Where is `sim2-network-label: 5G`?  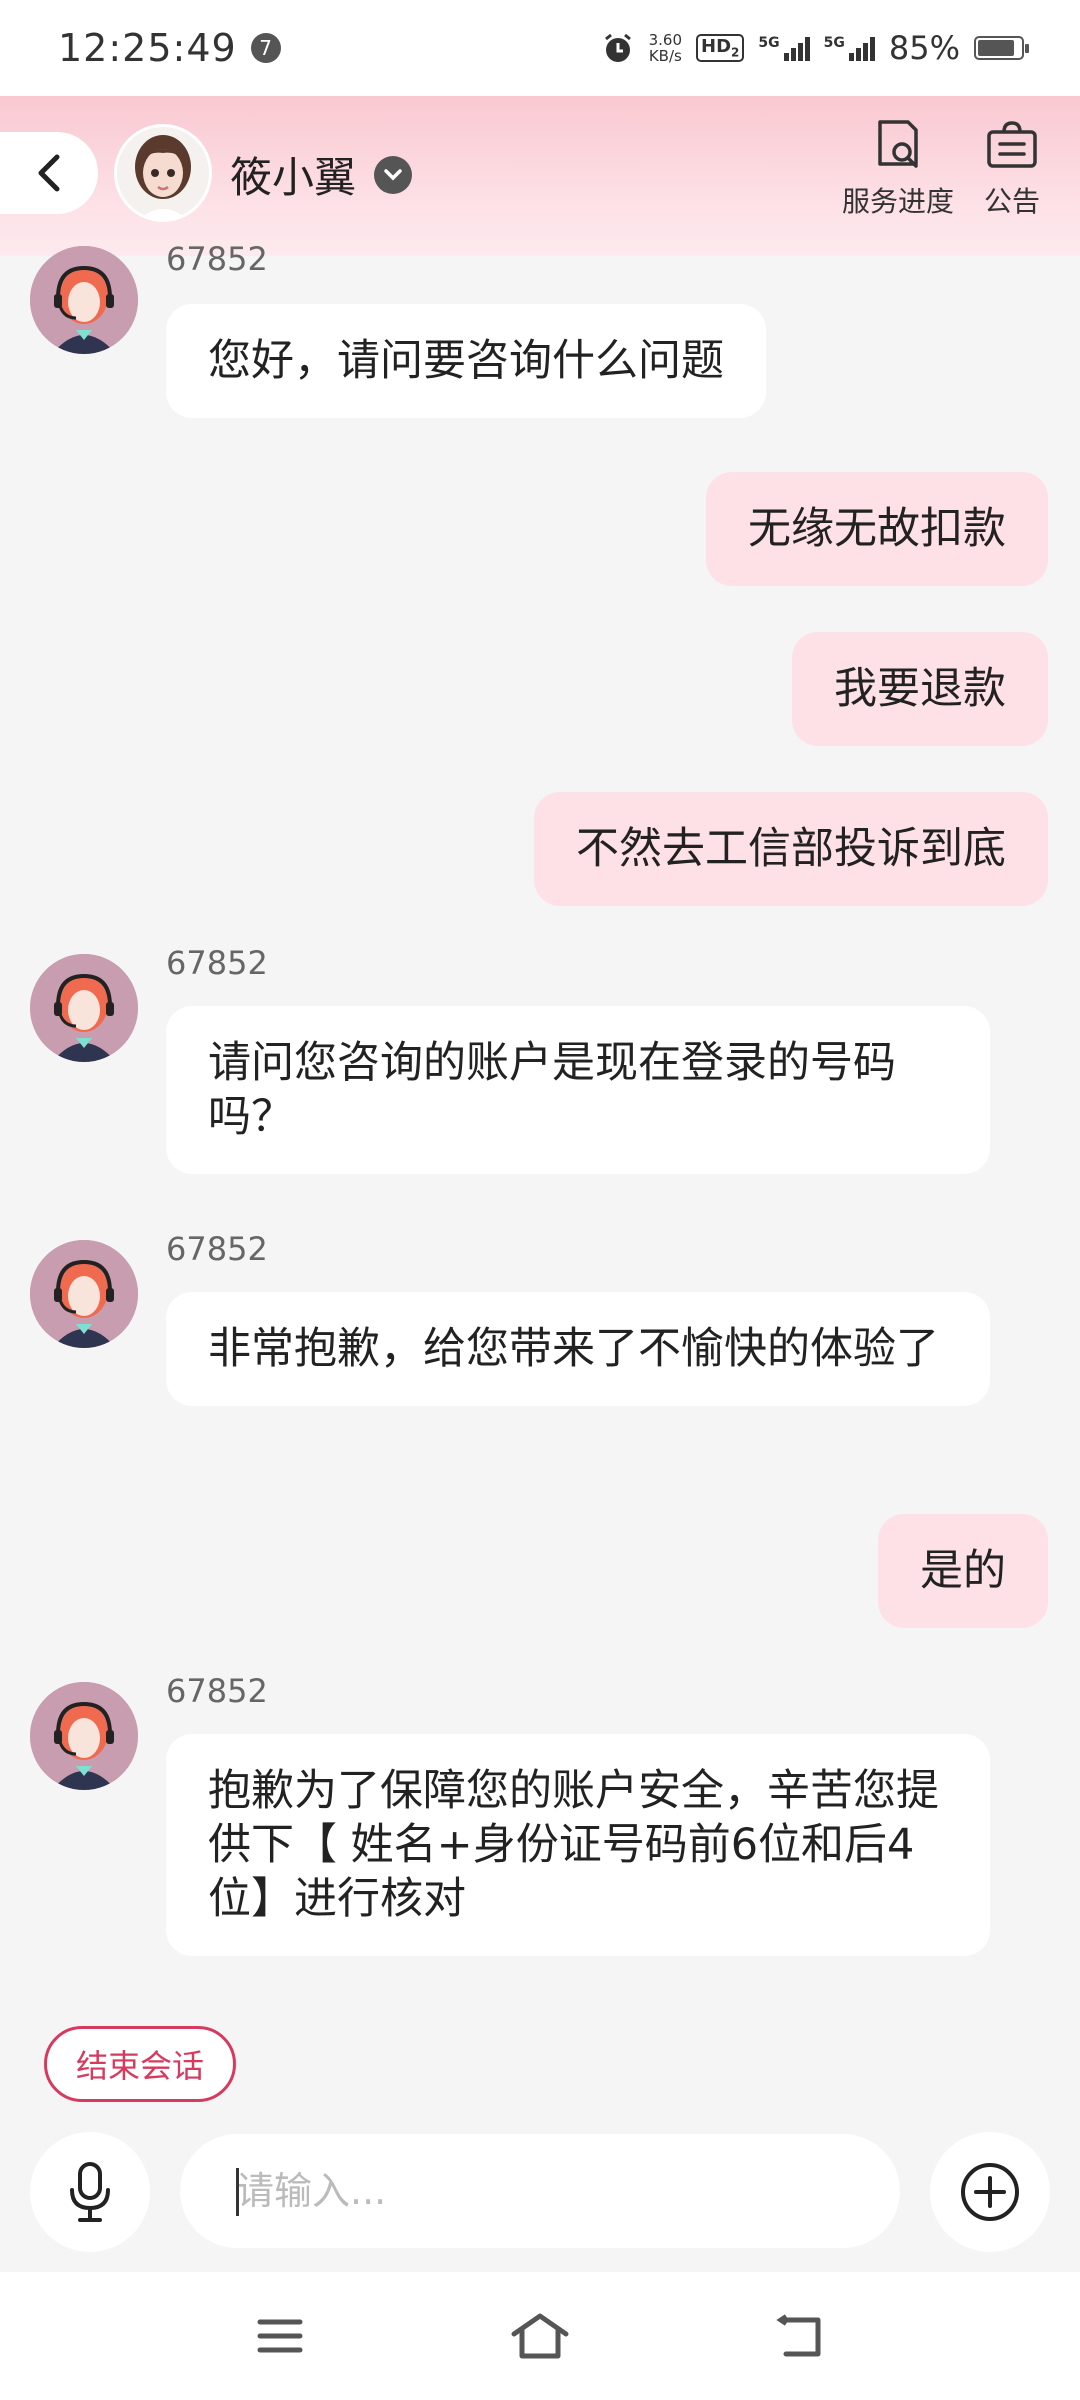
sim2-network-label: 5G is located at coordinates (834, 43).